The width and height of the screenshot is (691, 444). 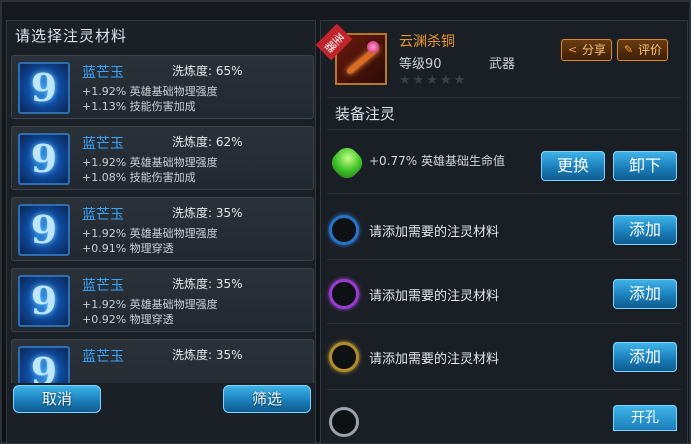 What do you see at coordinates (594, 50) in the screenshot?
I see `share-label: 分享` at bounding box center [594, 50].